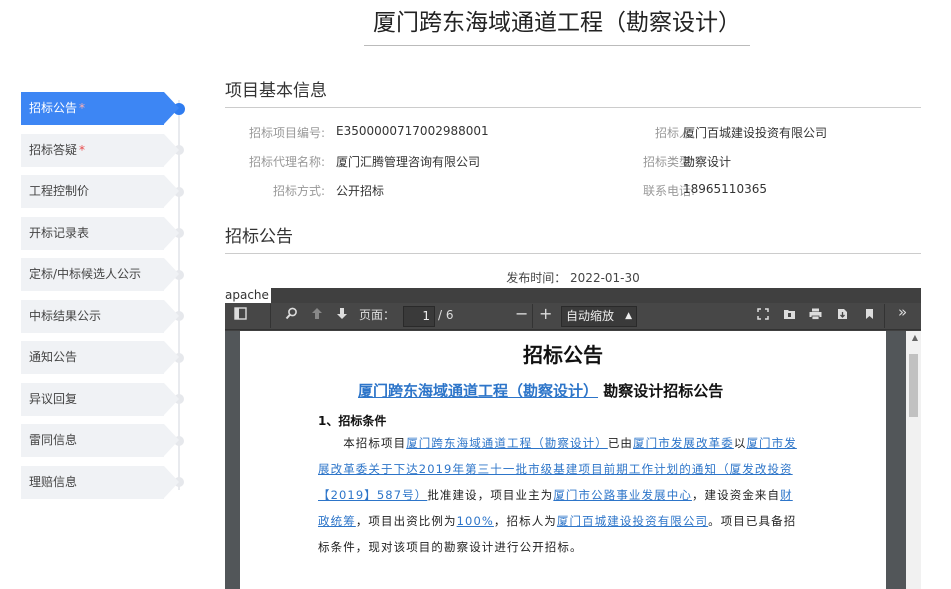 This screenshot has height=589, width=951. I want to click on sidebar-item-3: 开标记录表, so click(100, 233).